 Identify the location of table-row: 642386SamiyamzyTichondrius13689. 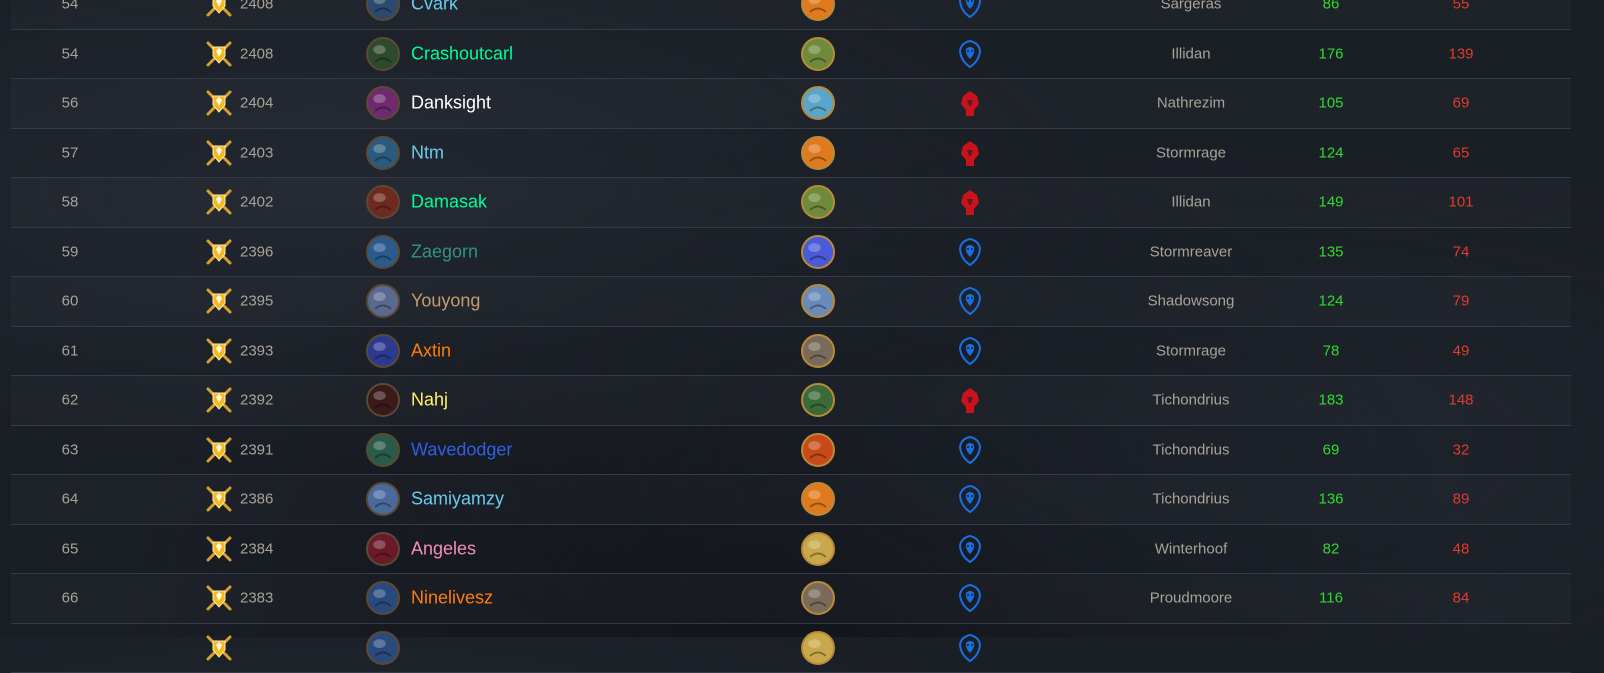
(791, 500).